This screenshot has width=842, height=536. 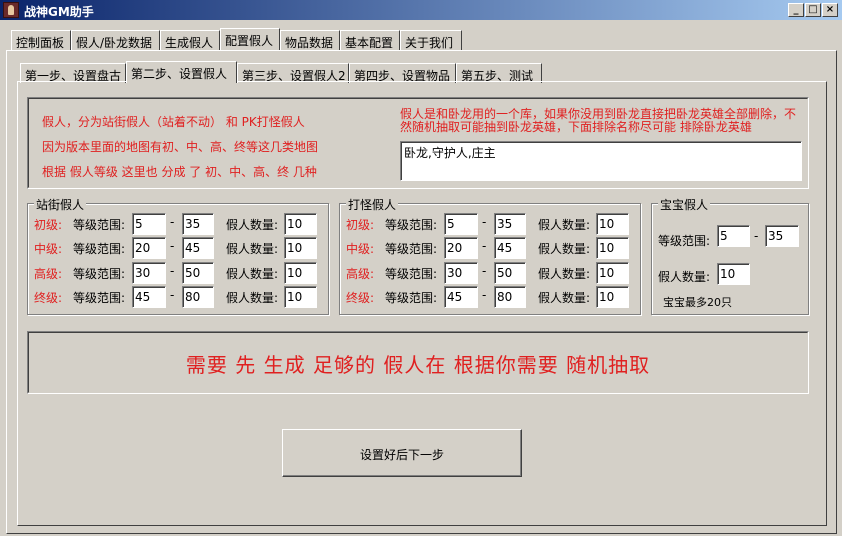 I want to click on fighting-mid-count-input: 10, so click(x=612, y=248).